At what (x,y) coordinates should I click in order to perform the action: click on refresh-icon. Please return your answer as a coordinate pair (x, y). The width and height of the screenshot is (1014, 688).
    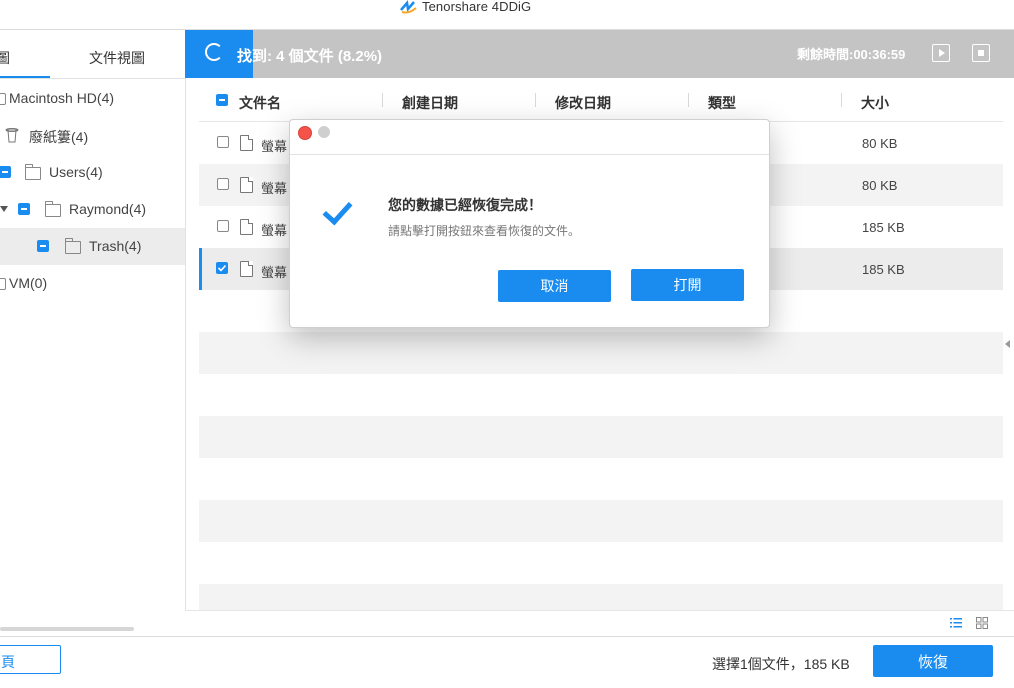
    Looking at the image, I should click on (214, 52).